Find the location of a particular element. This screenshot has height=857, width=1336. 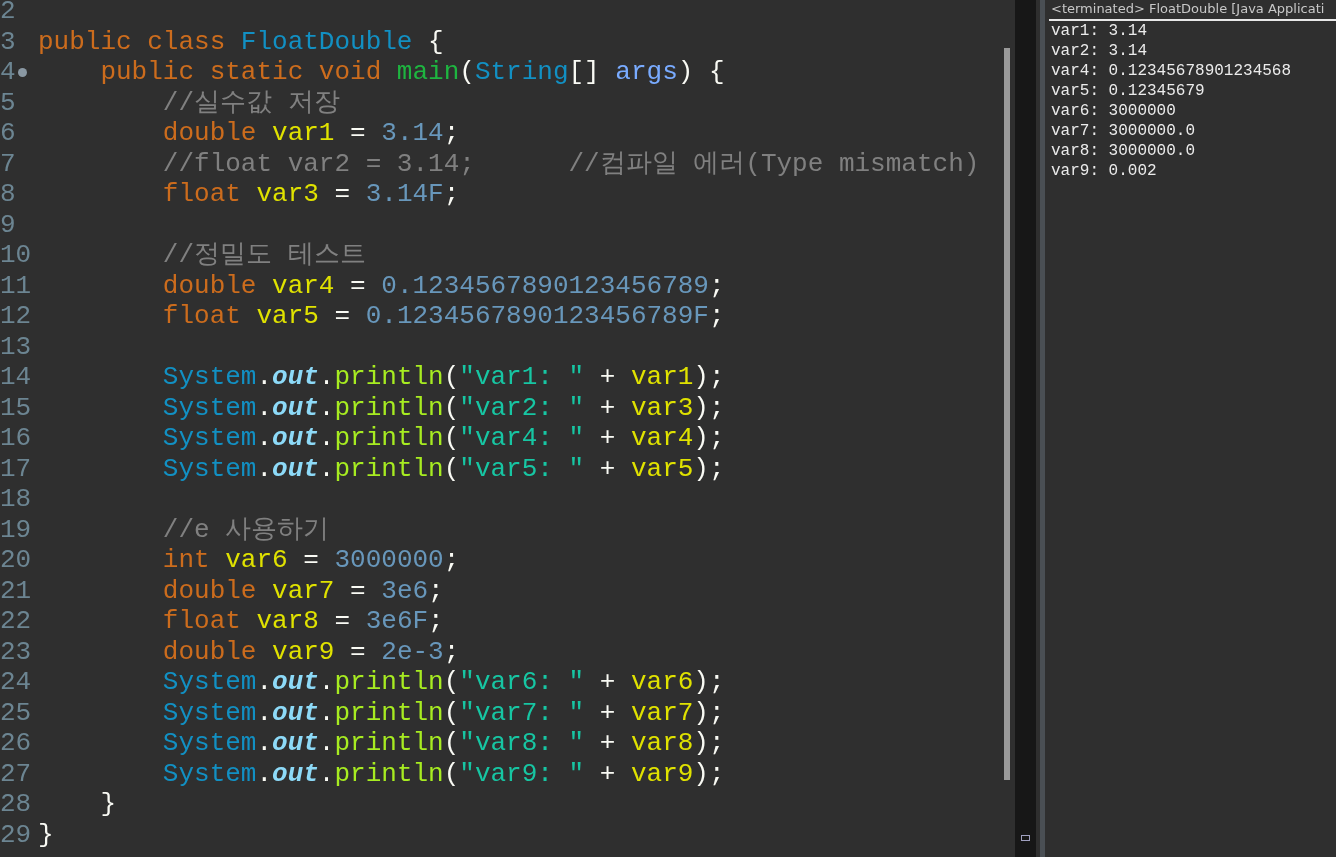

code-line: System.out.println("var6: " + var6); is located at coordinates (443, 682).